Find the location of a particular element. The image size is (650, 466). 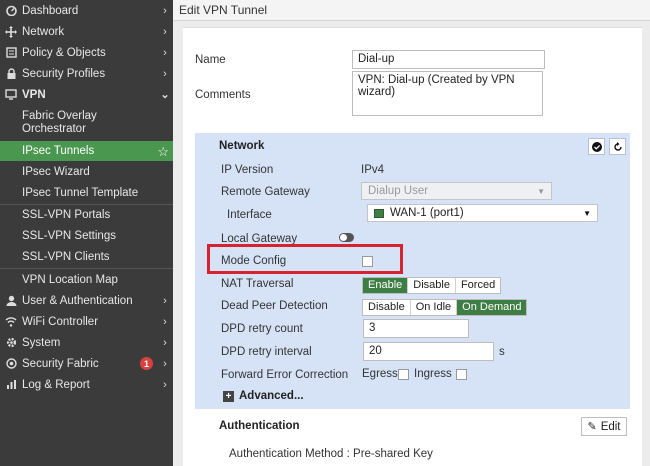

nav-security-fabric: Security Fabric 1 › is located at coordinates (86, 363).